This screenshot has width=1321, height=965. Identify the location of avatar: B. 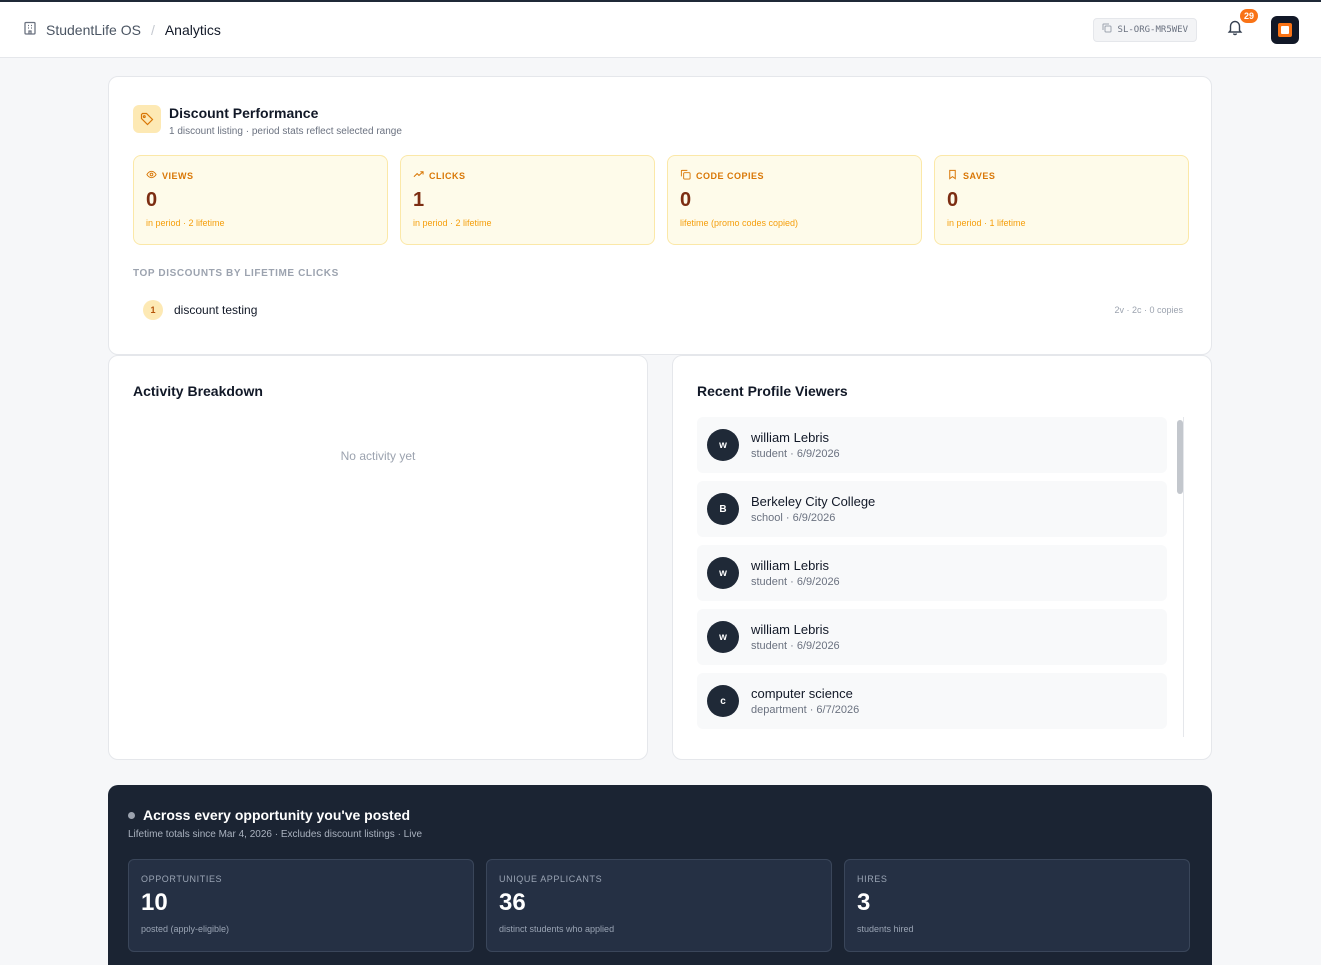
(723, 509).